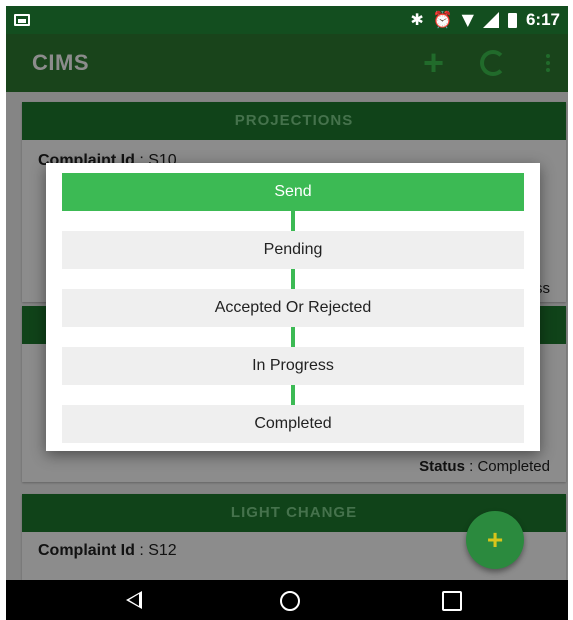 The image size is (573, 620). I want to click on step-send: Send, so click(293, 192).